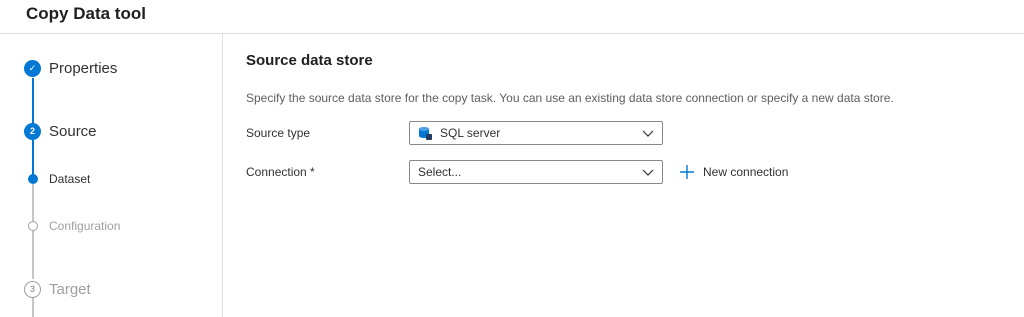 The width and height of the screenshot is (1024, 317). Describe the element at coordinates (85, 226) in the screenshot. I see `substep-label: Configuration` at that location.